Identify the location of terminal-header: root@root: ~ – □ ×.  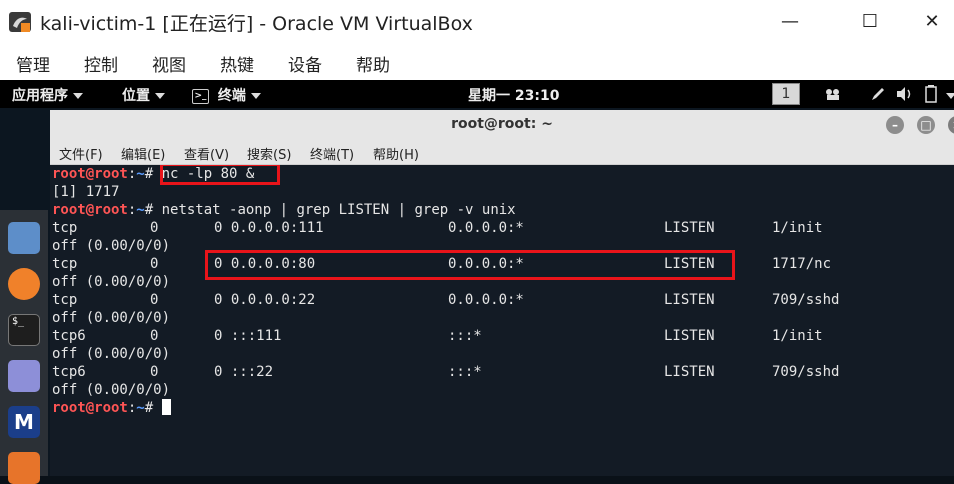
(502, 125).